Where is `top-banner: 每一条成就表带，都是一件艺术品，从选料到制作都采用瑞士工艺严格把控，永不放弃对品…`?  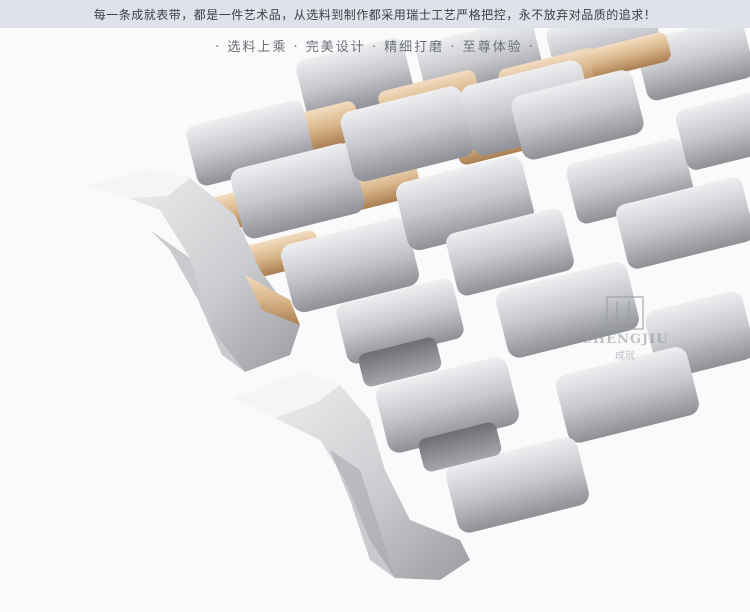 top-banner: 每一条成就表带，都是一件艺术品，从选料到制作都采用瑞士工艺严格把控，永不放弃对品… is located at coordinates (375, 14).